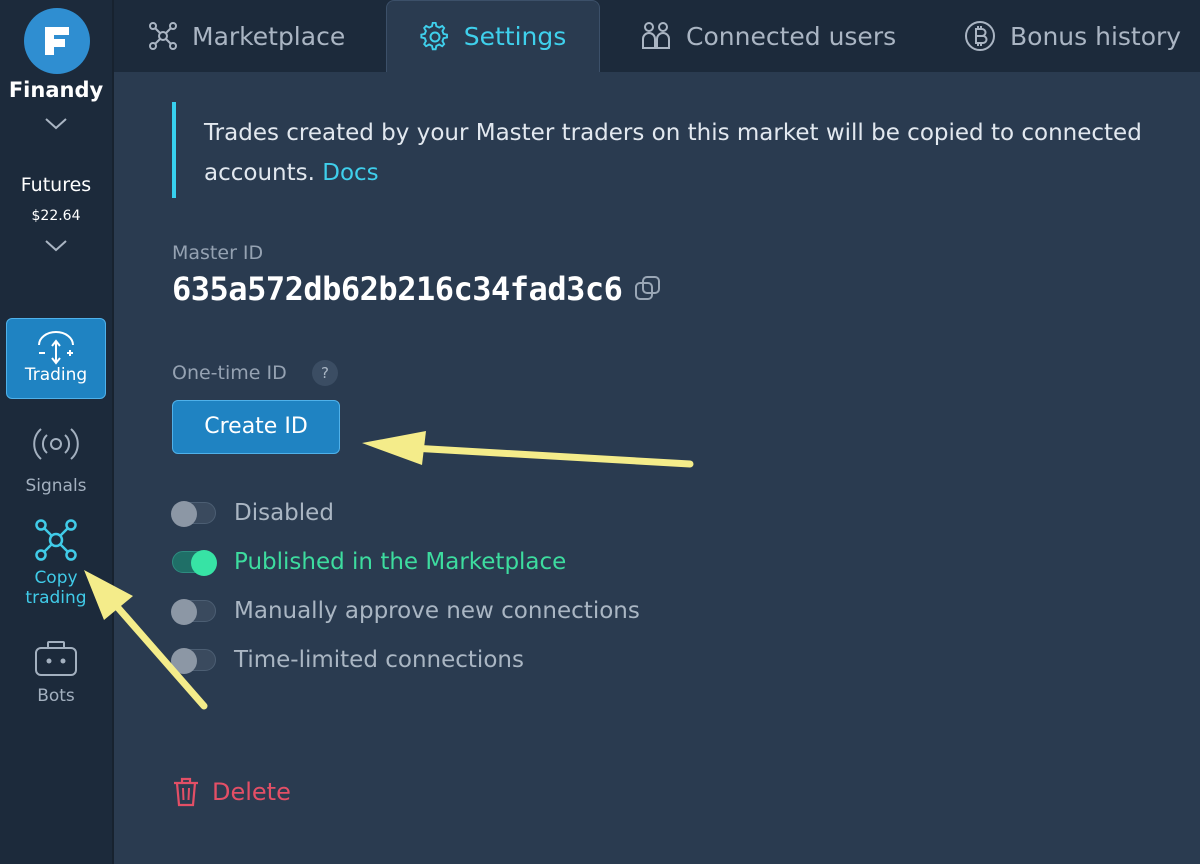 The image size is (1200, 864). I want to click on master-id-label: Master ID, so click(218, 253).